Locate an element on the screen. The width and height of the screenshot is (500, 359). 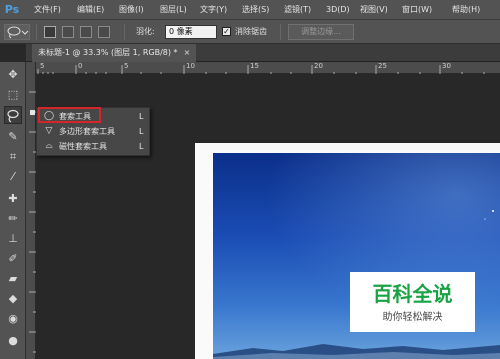
ruler-vertical is located at coordinates (31, 210).